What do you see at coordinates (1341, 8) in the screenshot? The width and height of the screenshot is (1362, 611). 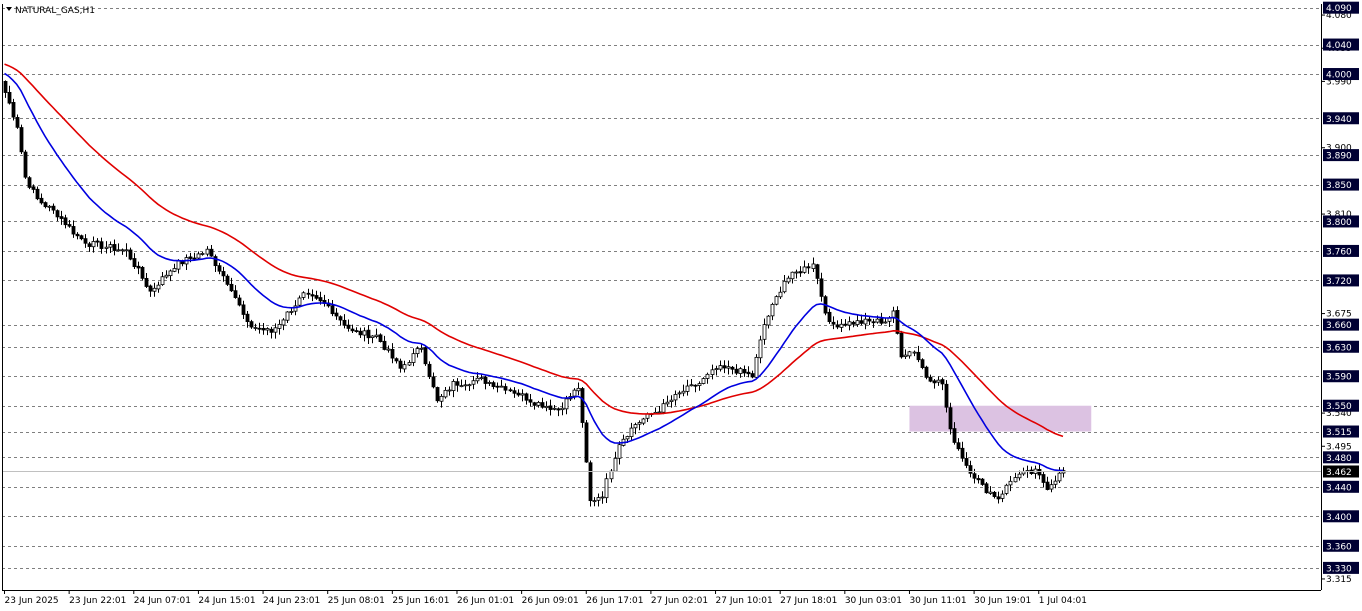 I see `price-level-label: 4.090` at bounding box center [1341, 8].